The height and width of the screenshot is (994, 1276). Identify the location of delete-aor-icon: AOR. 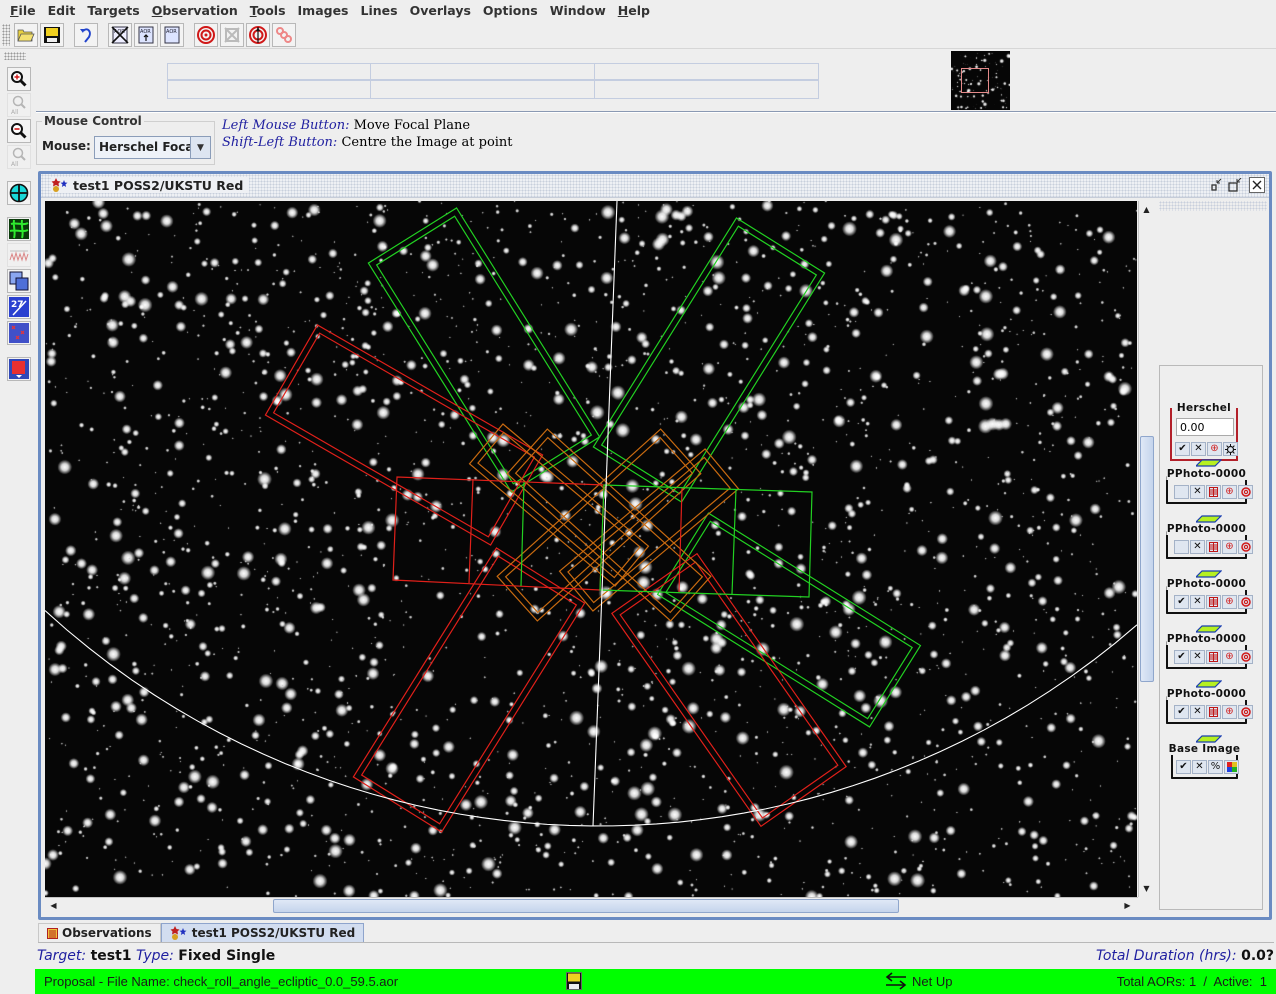
(120, 34).